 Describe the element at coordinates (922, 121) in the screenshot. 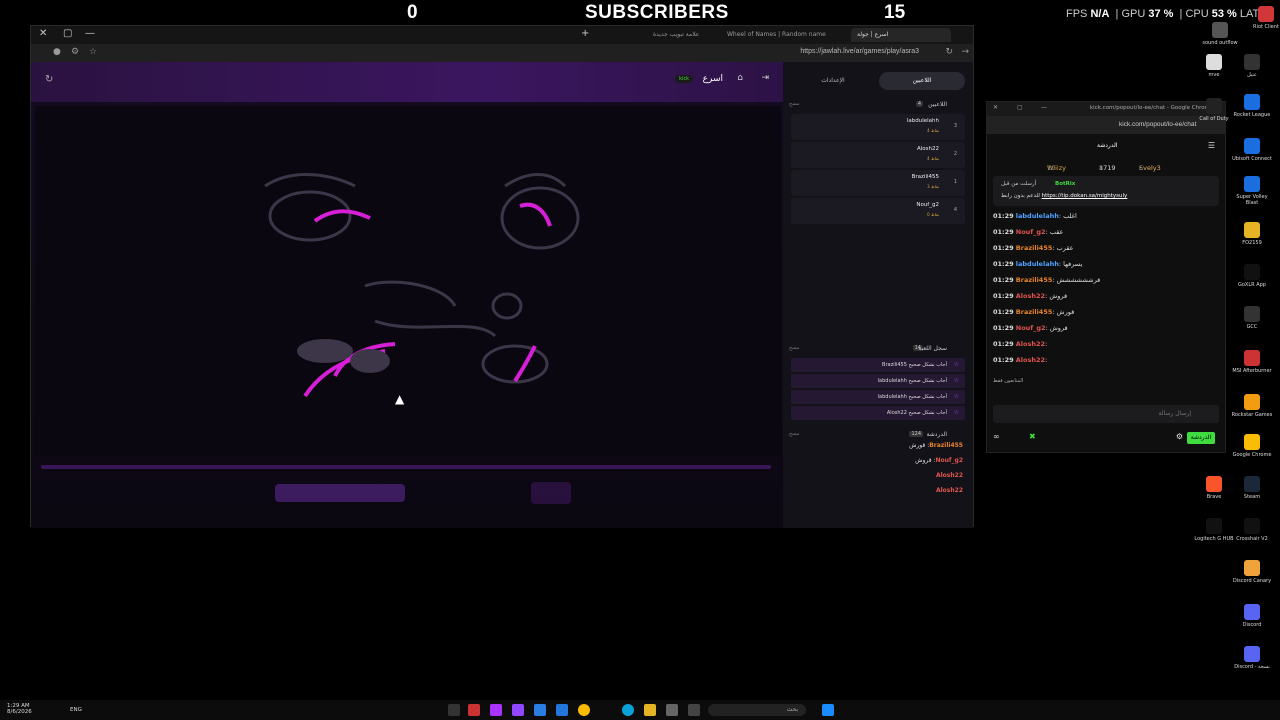

I see `player-name: labdulelahh` at that location.